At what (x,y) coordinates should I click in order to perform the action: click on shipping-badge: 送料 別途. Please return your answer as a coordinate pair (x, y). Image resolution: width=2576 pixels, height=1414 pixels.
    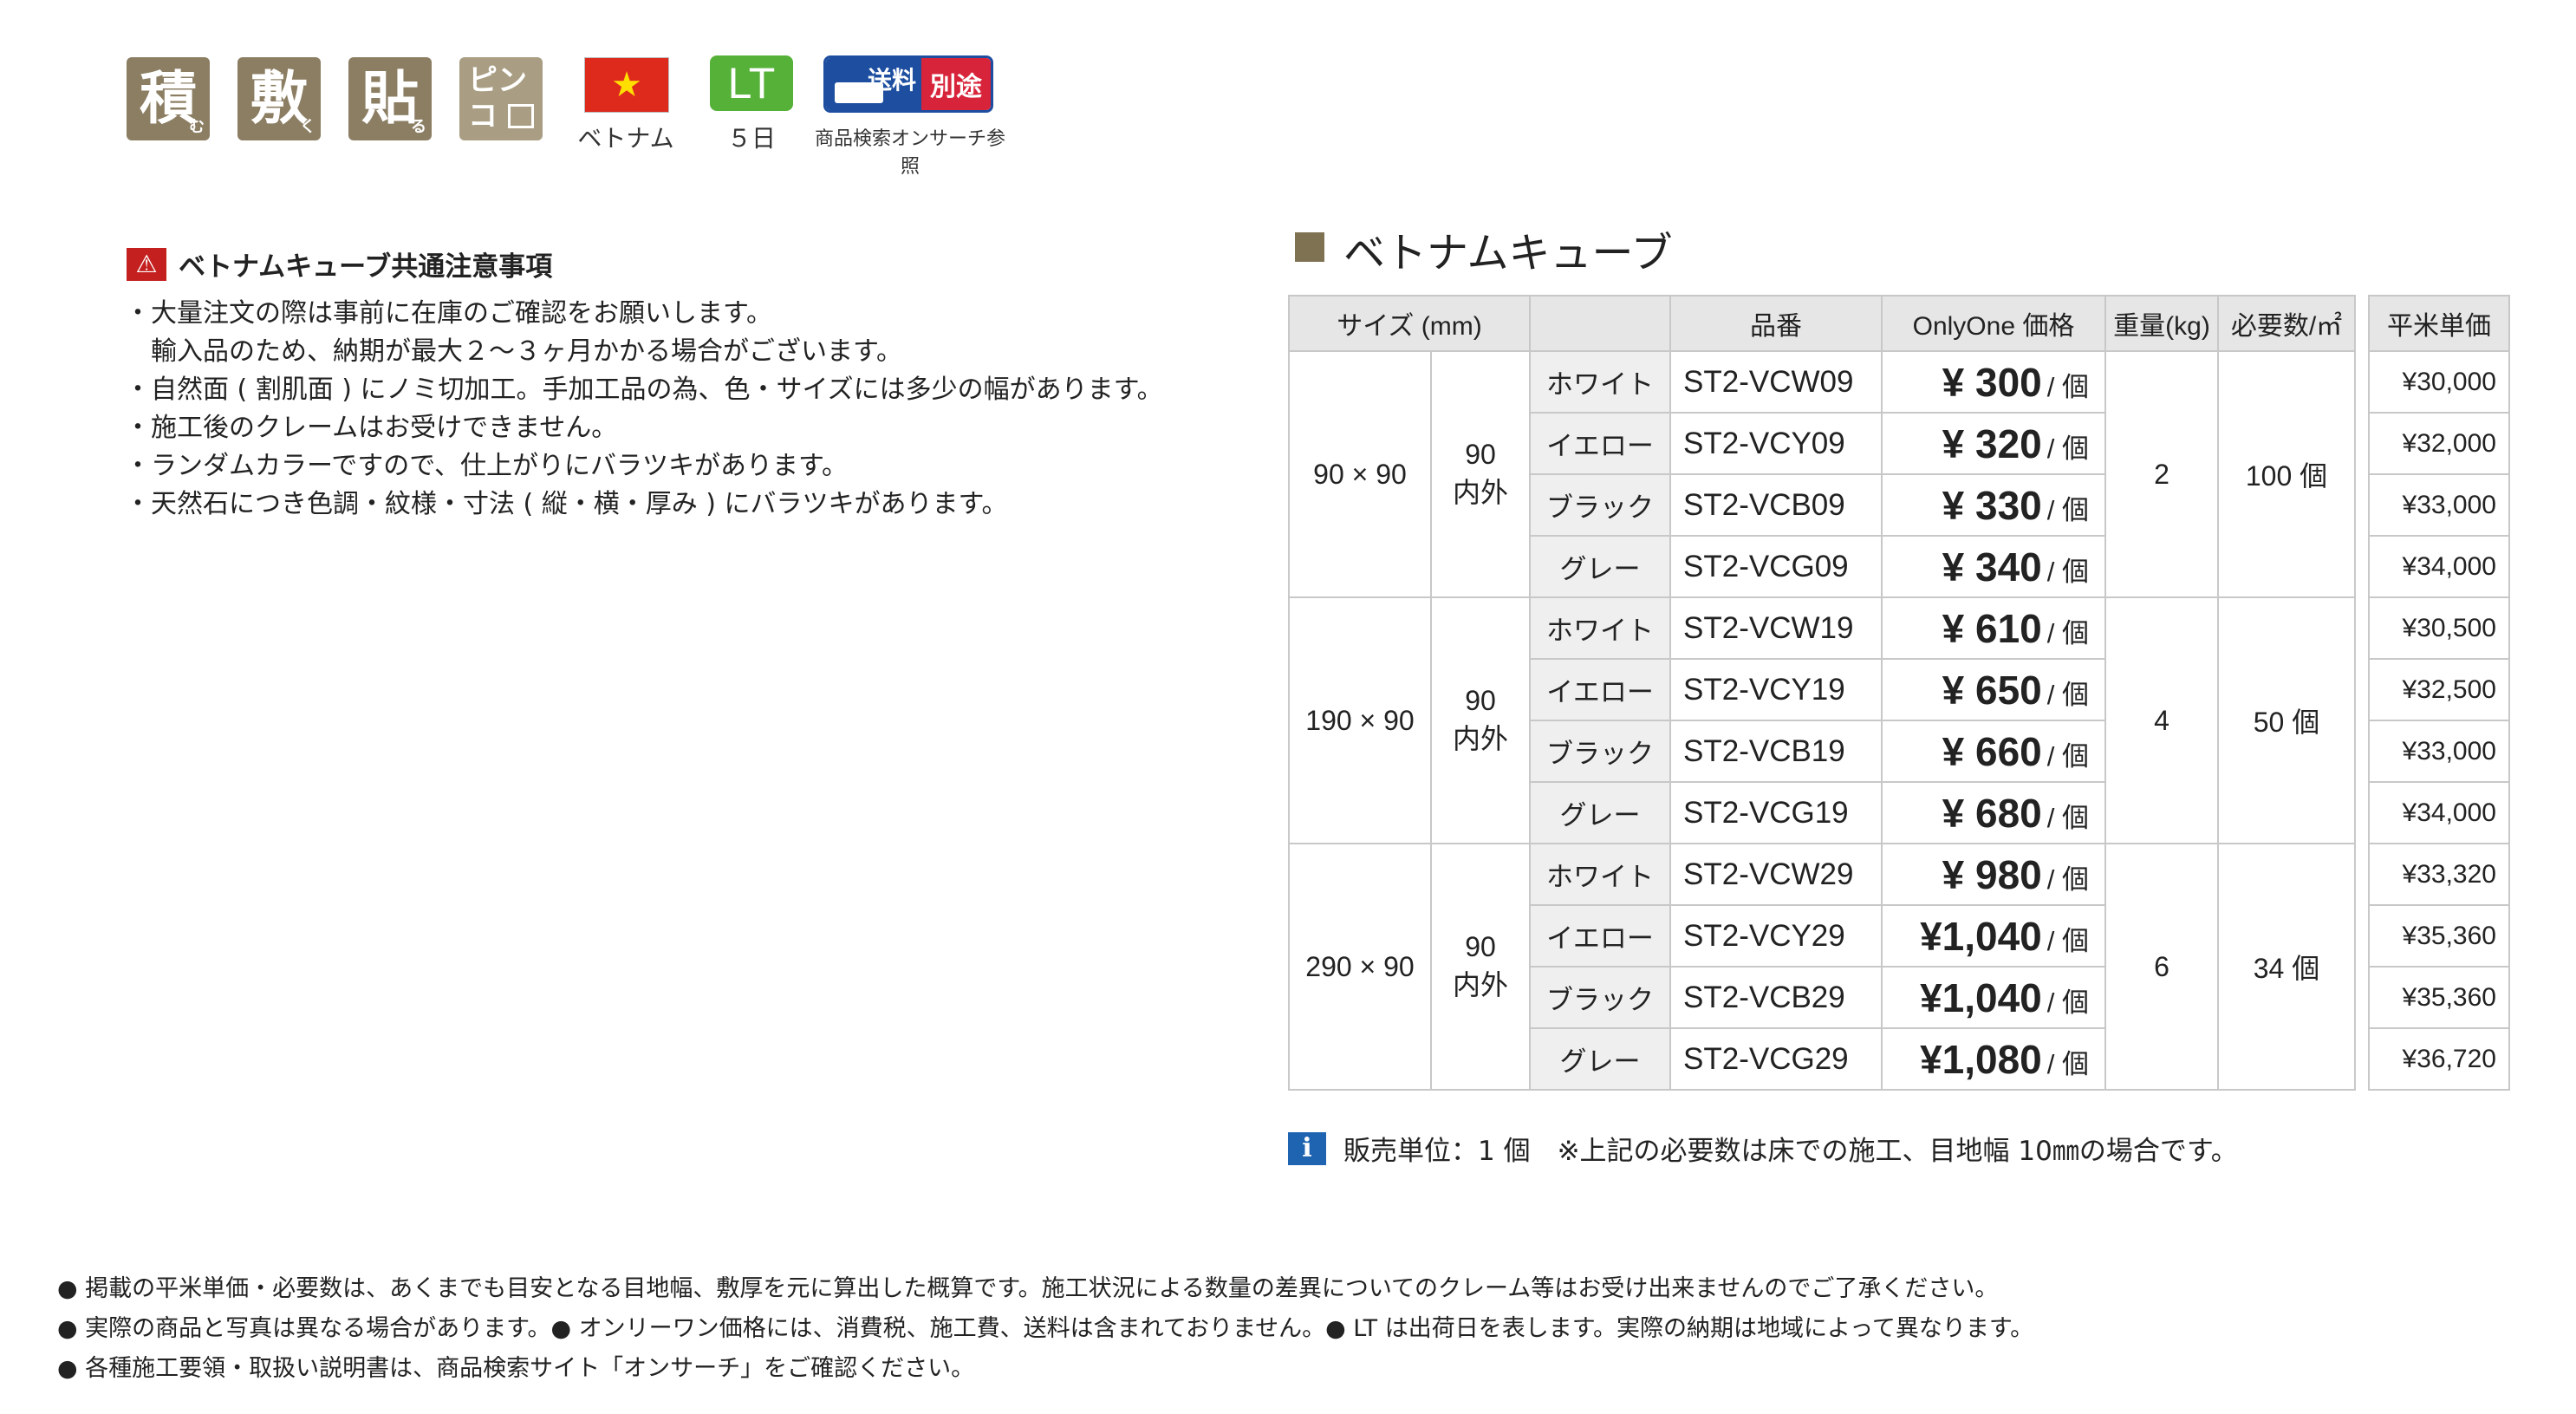
    Looking at the image, I should click on (908, 84).